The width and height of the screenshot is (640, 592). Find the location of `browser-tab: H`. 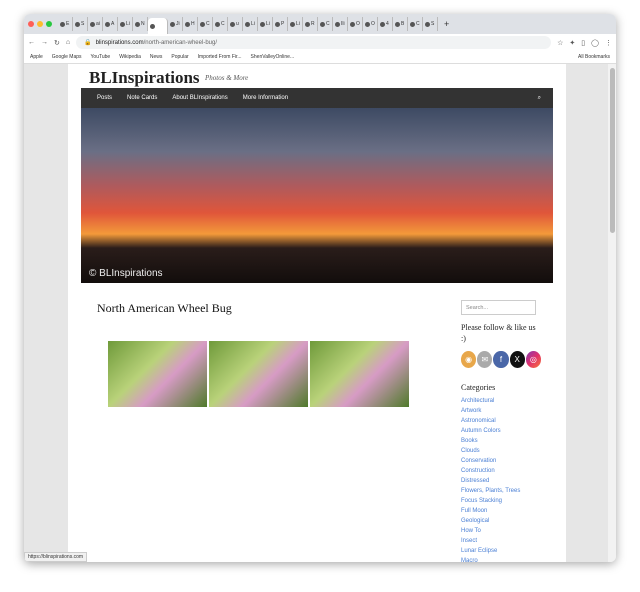

browser-tab: H is located at coordinates (190, 24).